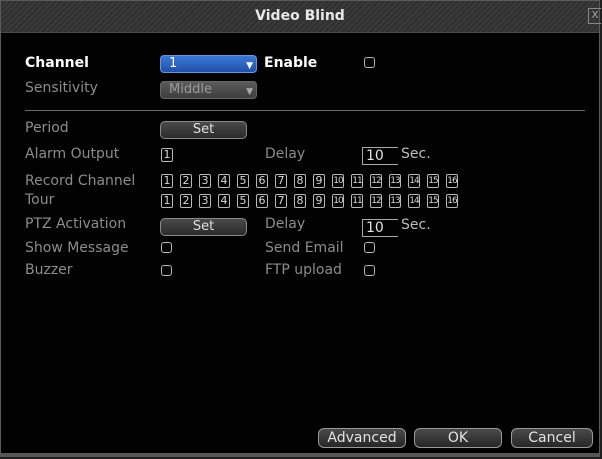  Describe the element at coordinates (186, 201) in the screenshot. I see `tour-channel-2: 2` at that location.